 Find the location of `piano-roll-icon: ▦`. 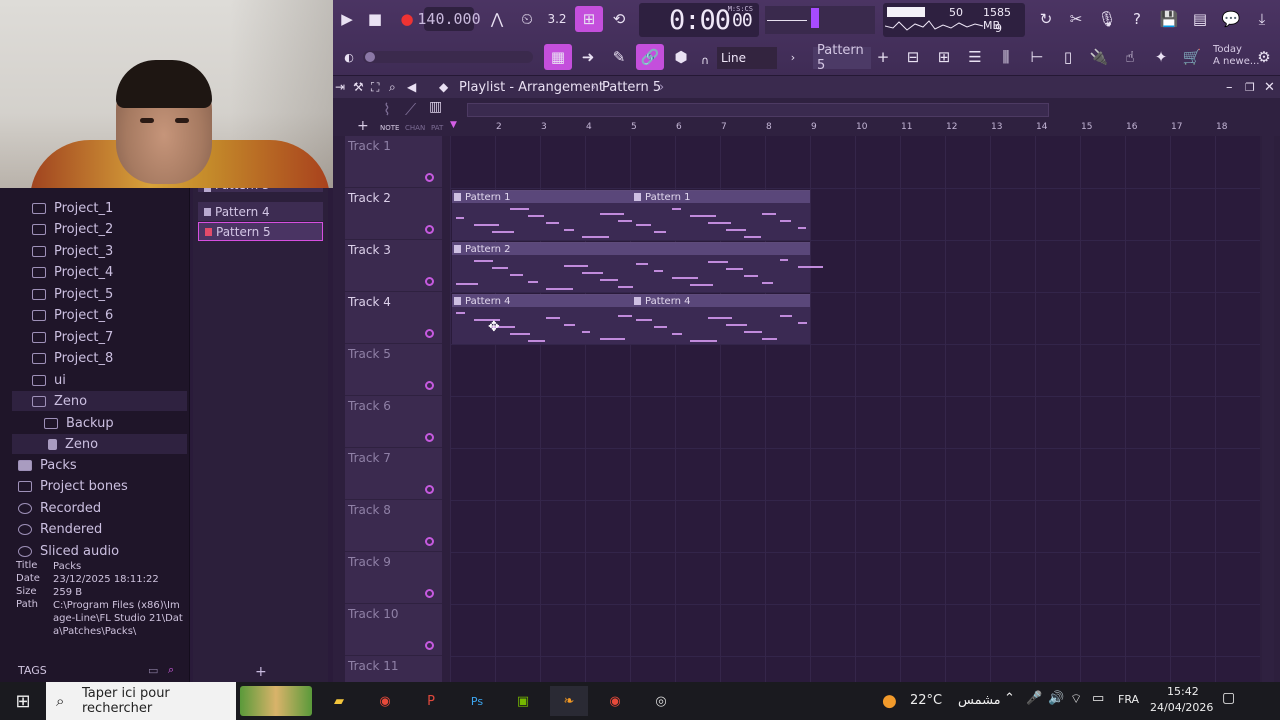

piano-roll-icon: ▦ is located at coordinates (558, 57).